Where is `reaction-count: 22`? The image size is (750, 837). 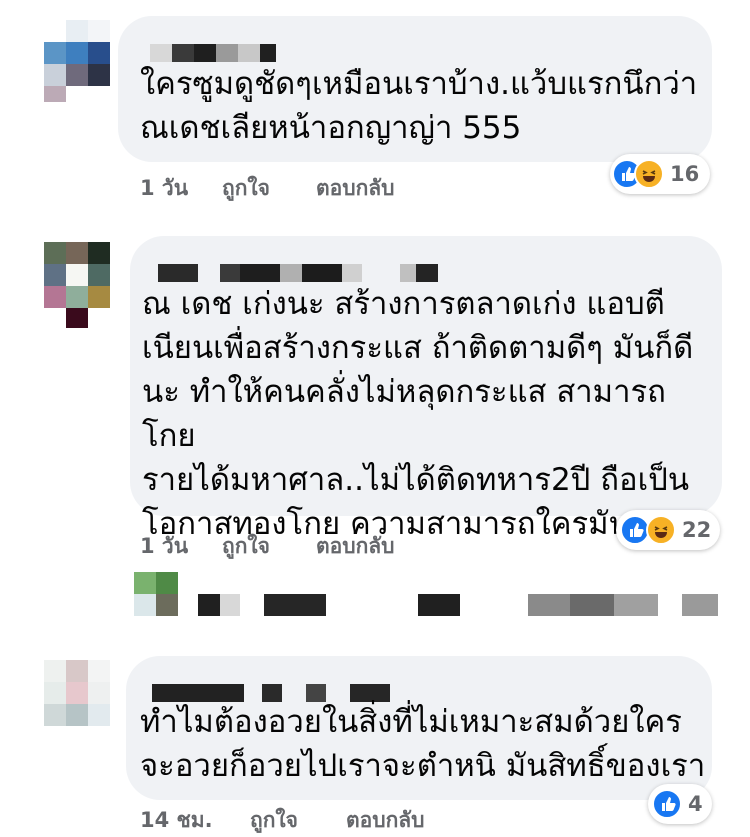
reaction-count: 22 is located at coordinates (697, 530).